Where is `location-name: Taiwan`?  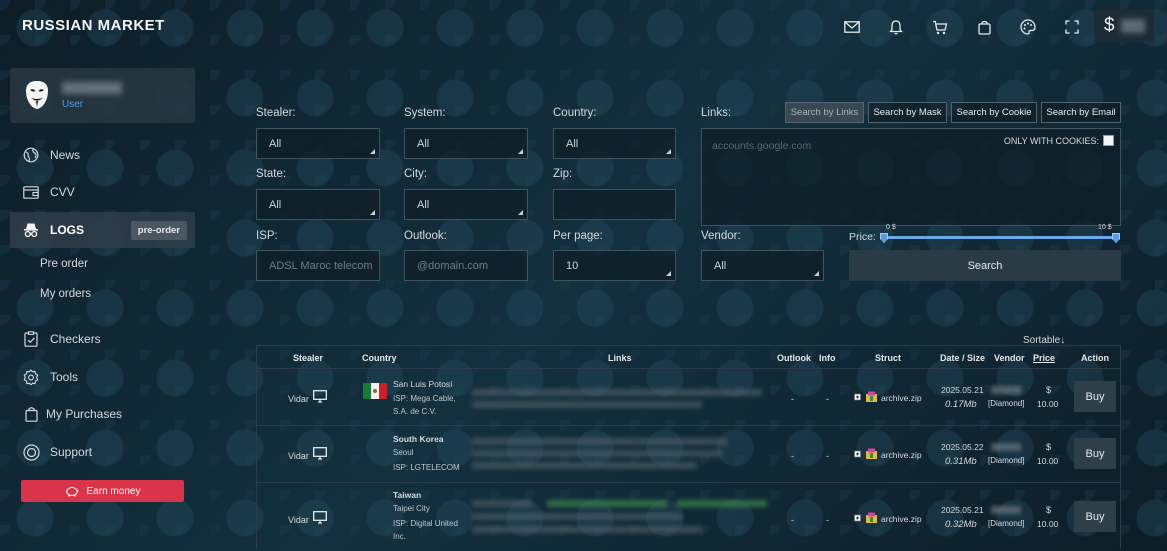
location-name: Taiwan is located at coordinates (407, 495).